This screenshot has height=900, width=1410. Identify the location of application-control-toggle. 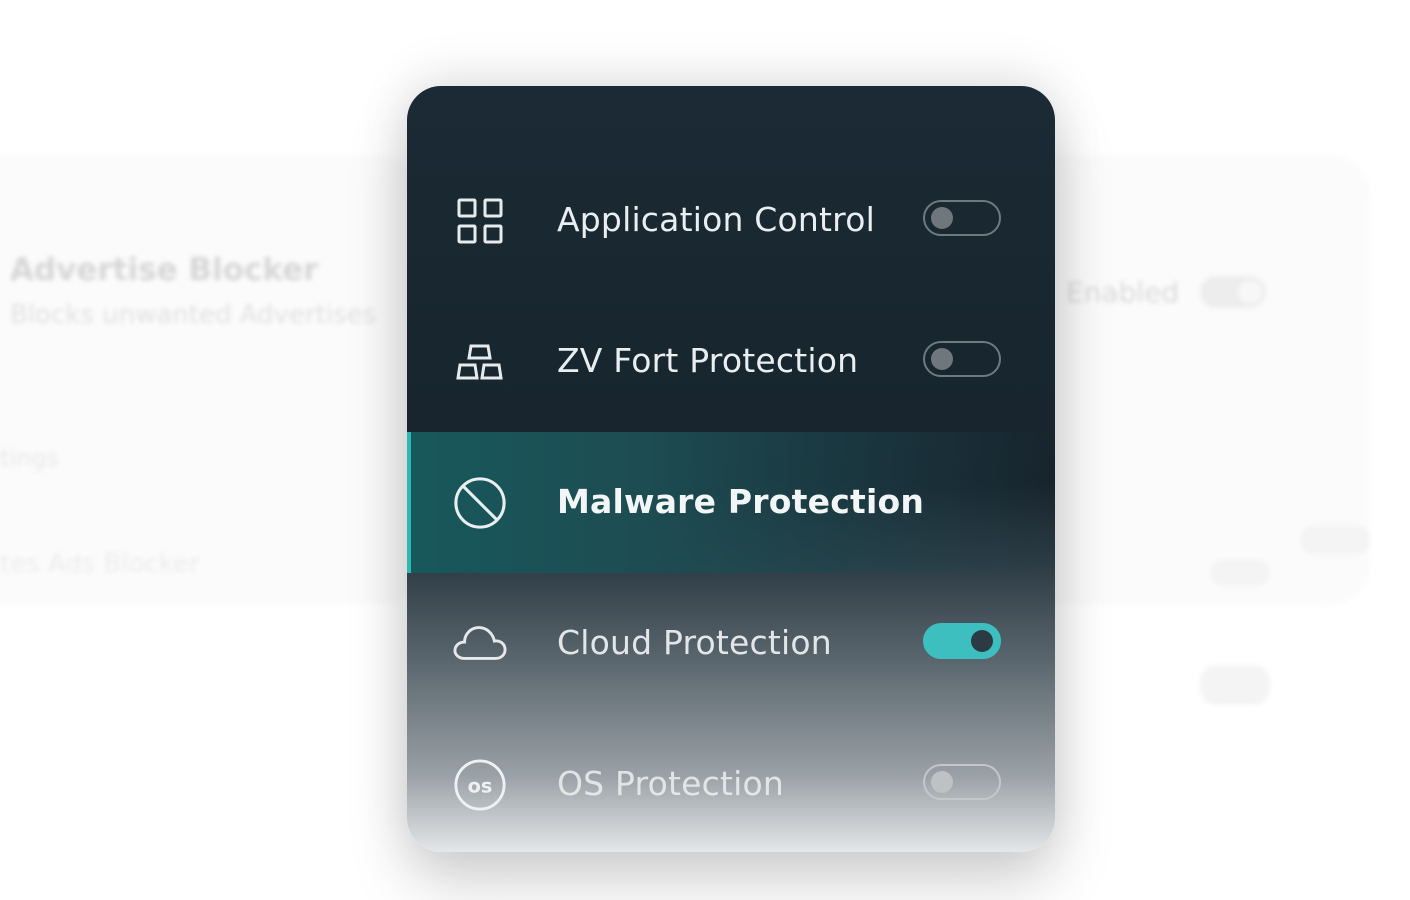
(962, 218).